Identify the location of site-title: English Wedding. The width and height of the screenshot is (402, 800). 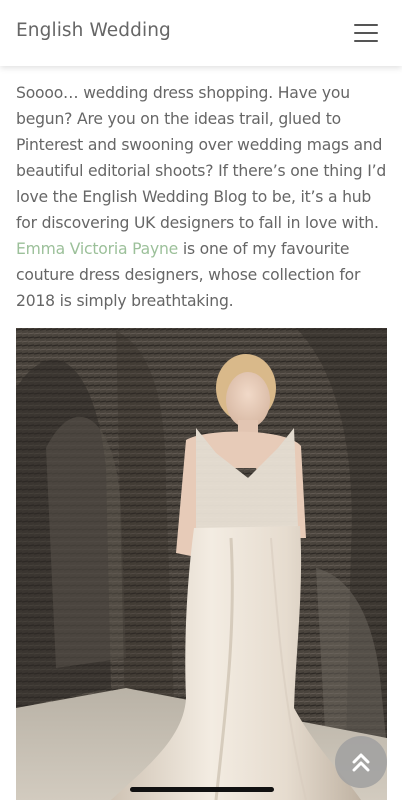
(93, 30).